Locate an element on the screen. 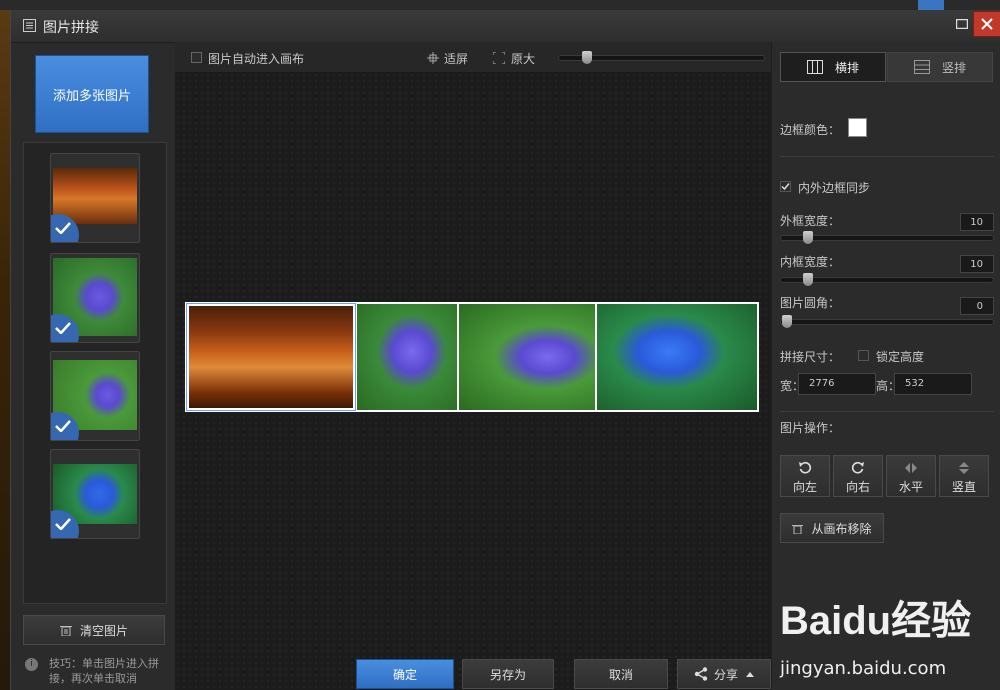 Image resolution: width=1000 pixels, height=690 pixels. share-button: 分享 is located at coordinates (724, 674).